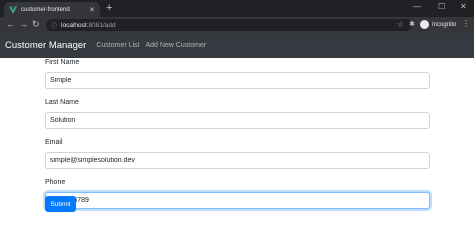  What do you see at coordinates (10, 24) in the screenshot?
I see `back-button: ←` at bounding box center [10, 24].